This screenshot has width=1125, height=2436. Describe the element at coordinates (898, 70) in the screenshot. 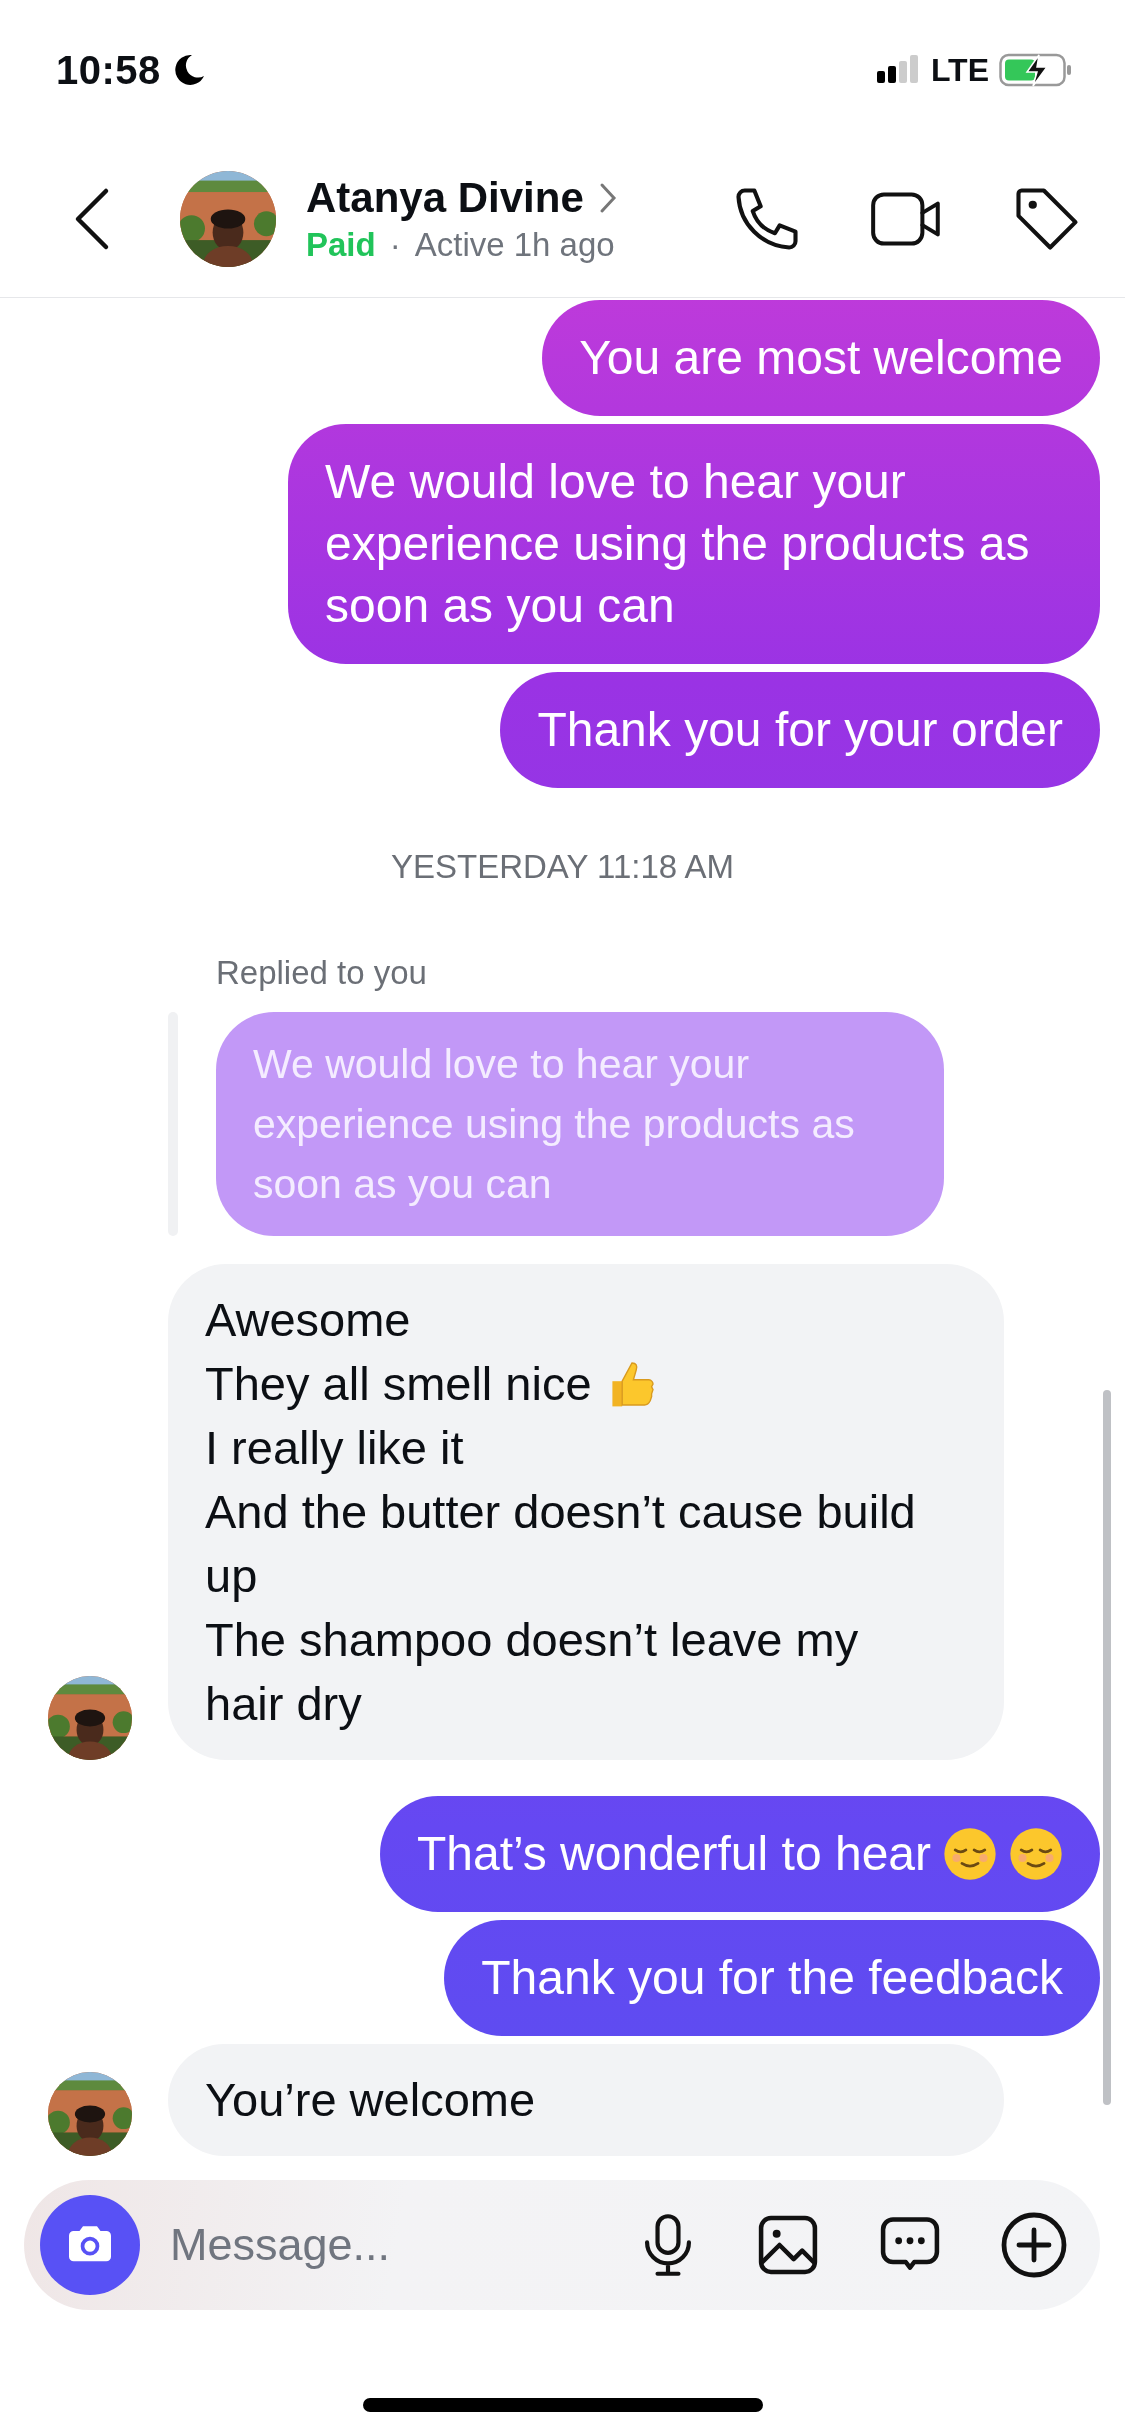

I see `signal-icon` at that location.